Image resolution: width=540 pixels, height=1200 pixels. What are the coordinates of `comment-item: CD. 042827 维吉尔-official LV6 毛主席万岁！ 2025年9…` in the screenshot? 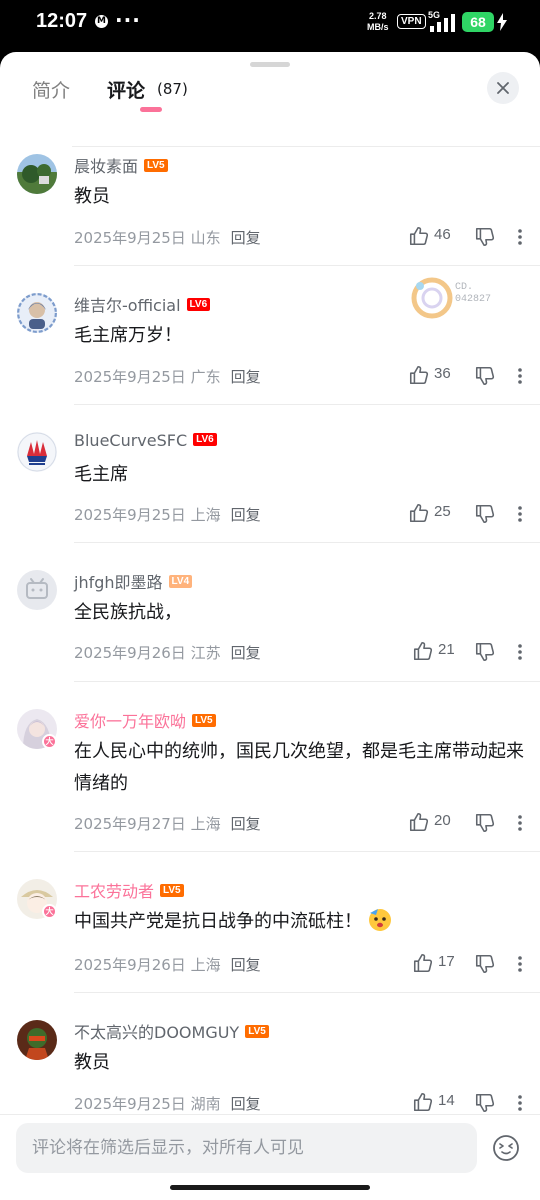 It's located at (270, 335).